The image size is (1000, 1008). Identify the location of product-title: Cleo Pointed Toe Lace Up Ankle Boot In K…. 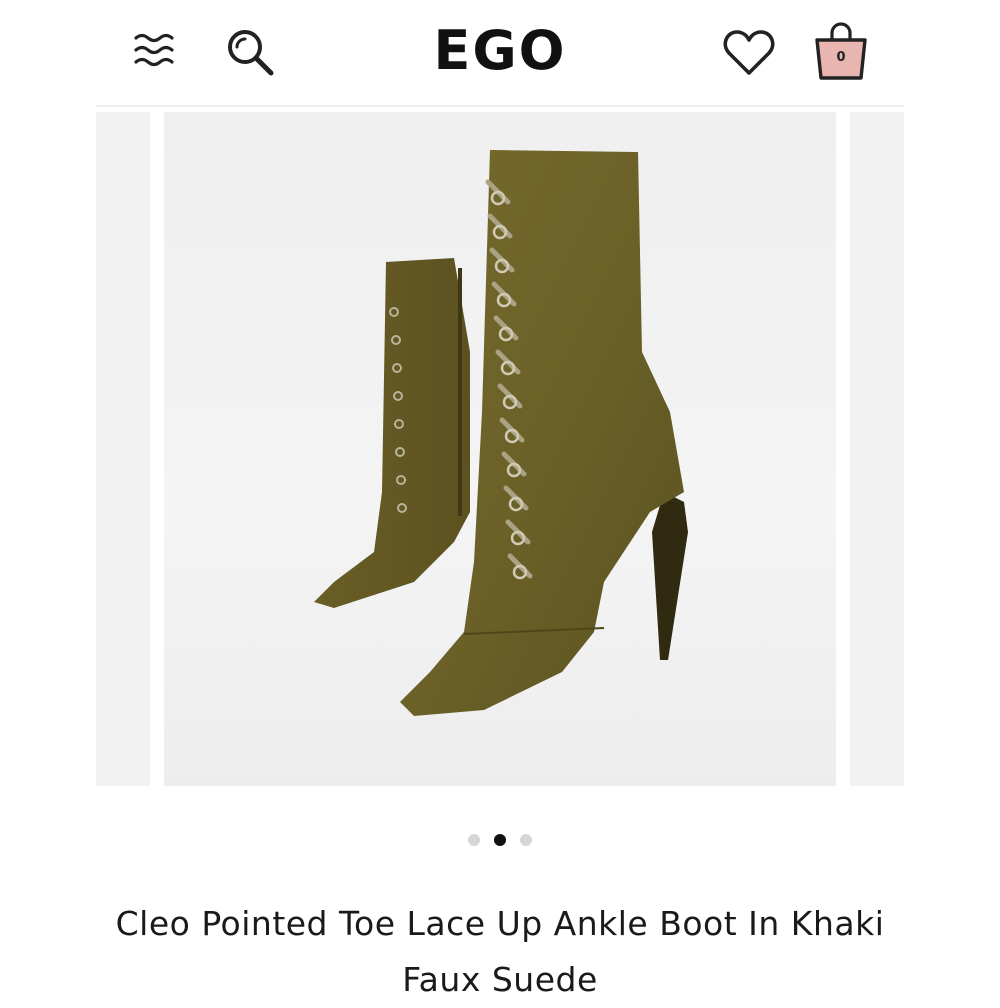
(500, 951).